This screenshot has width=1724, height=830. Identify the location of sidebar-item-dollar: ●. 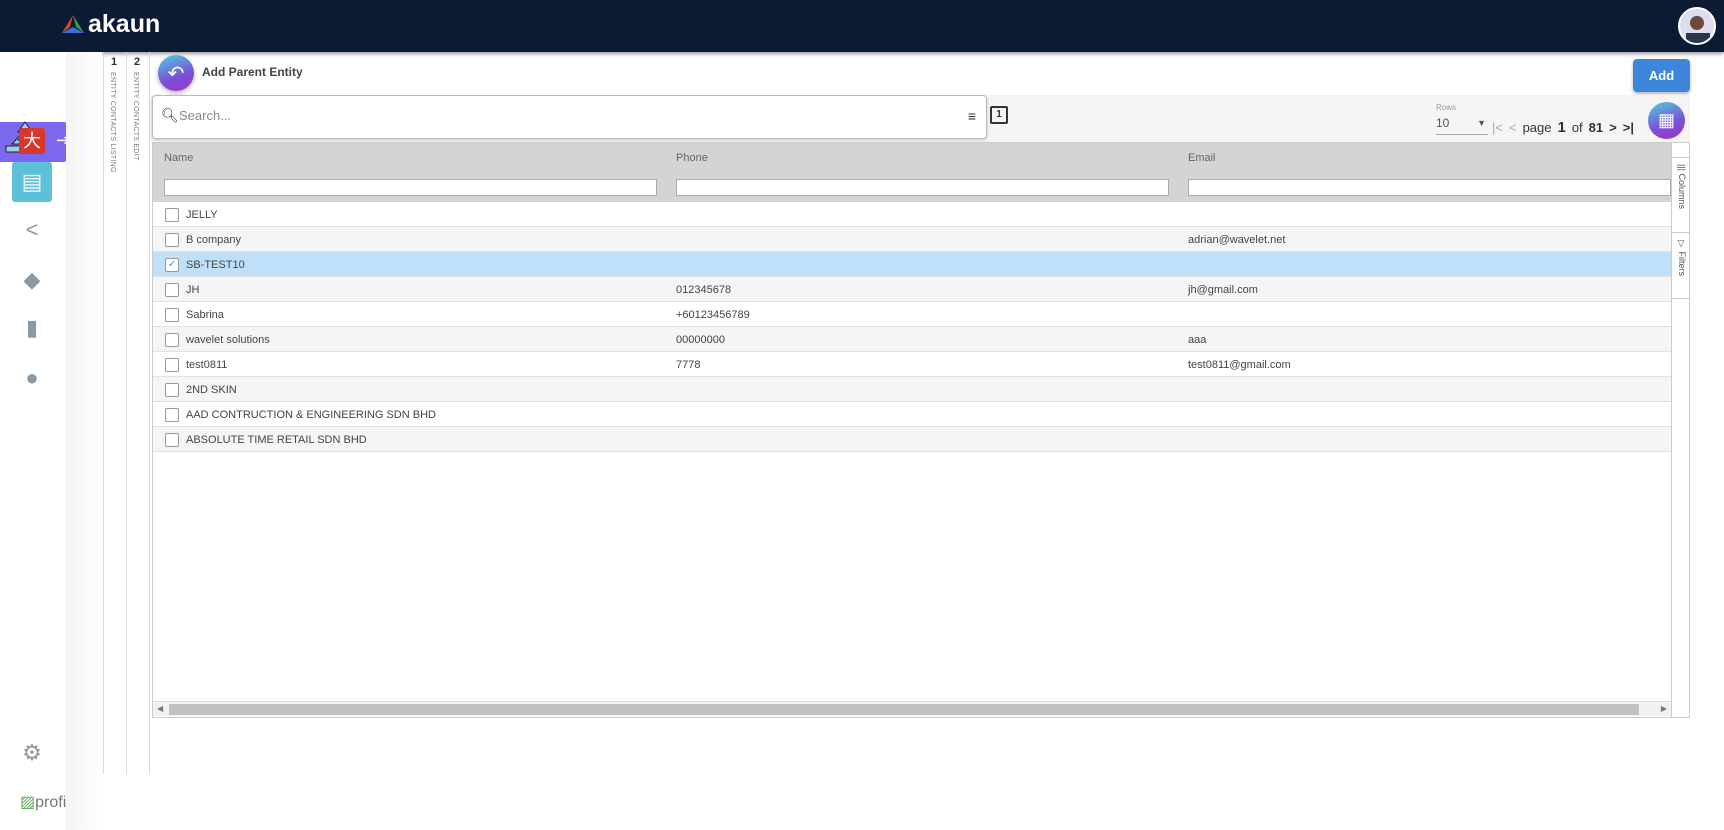
(32, 378).